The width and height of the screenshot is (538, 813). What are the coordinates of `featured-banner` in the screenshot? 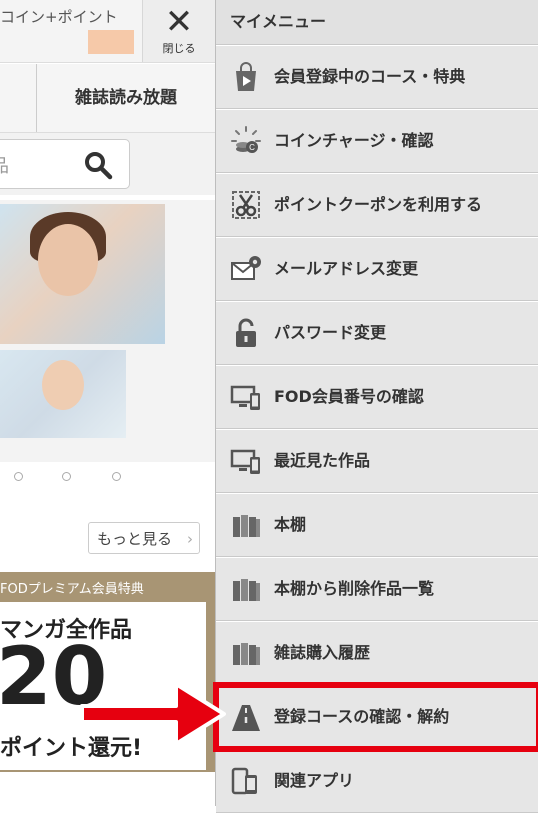 It's located at (107, 331).